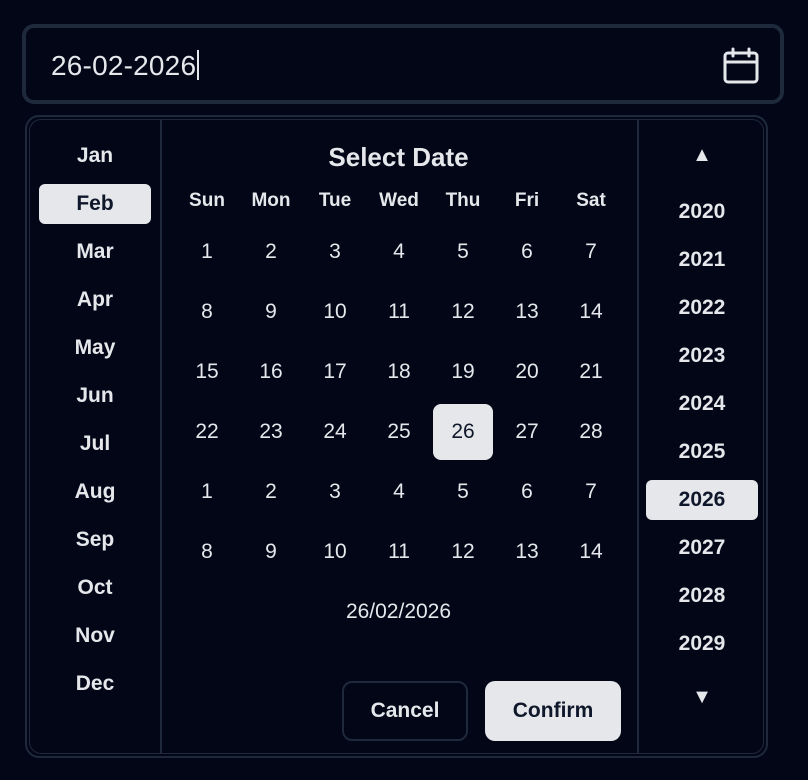 This screenshot has height=780, width=808. I want to click on month-item-jul: Jul, so click(95, 444).